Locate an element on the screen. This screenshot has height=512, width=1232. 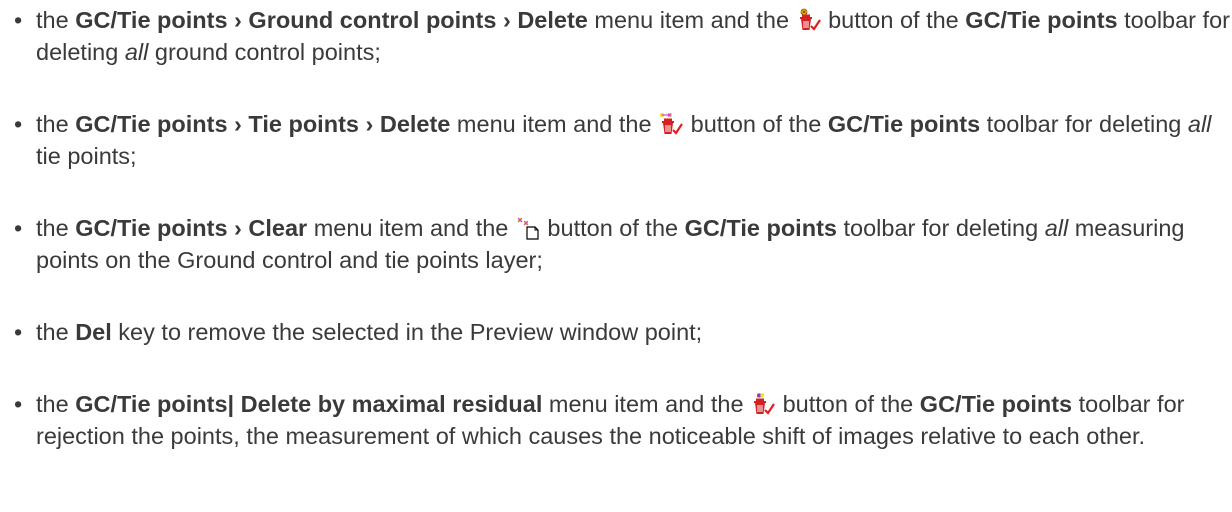
menu-path: GC/Tie points › Tie points › Delete is located at coordinates (263, 124).